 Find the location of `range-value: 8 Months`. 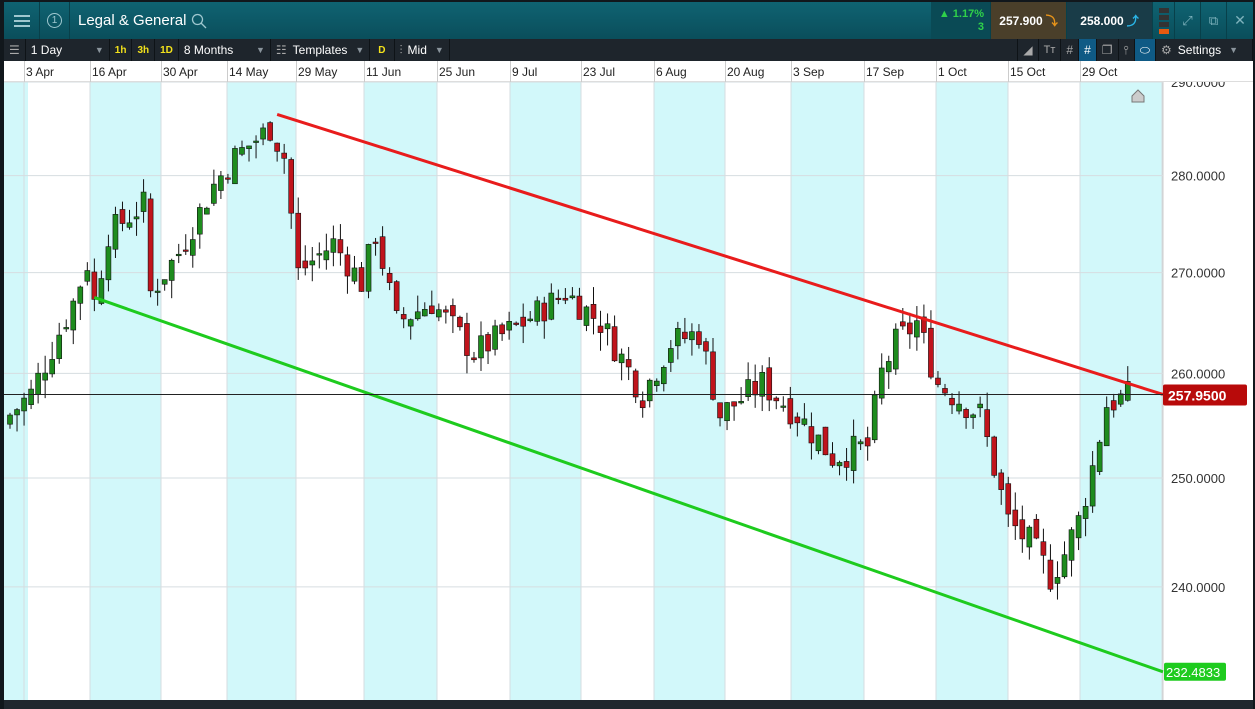

range-value: 8 Months is located at coordinates (208, 50).